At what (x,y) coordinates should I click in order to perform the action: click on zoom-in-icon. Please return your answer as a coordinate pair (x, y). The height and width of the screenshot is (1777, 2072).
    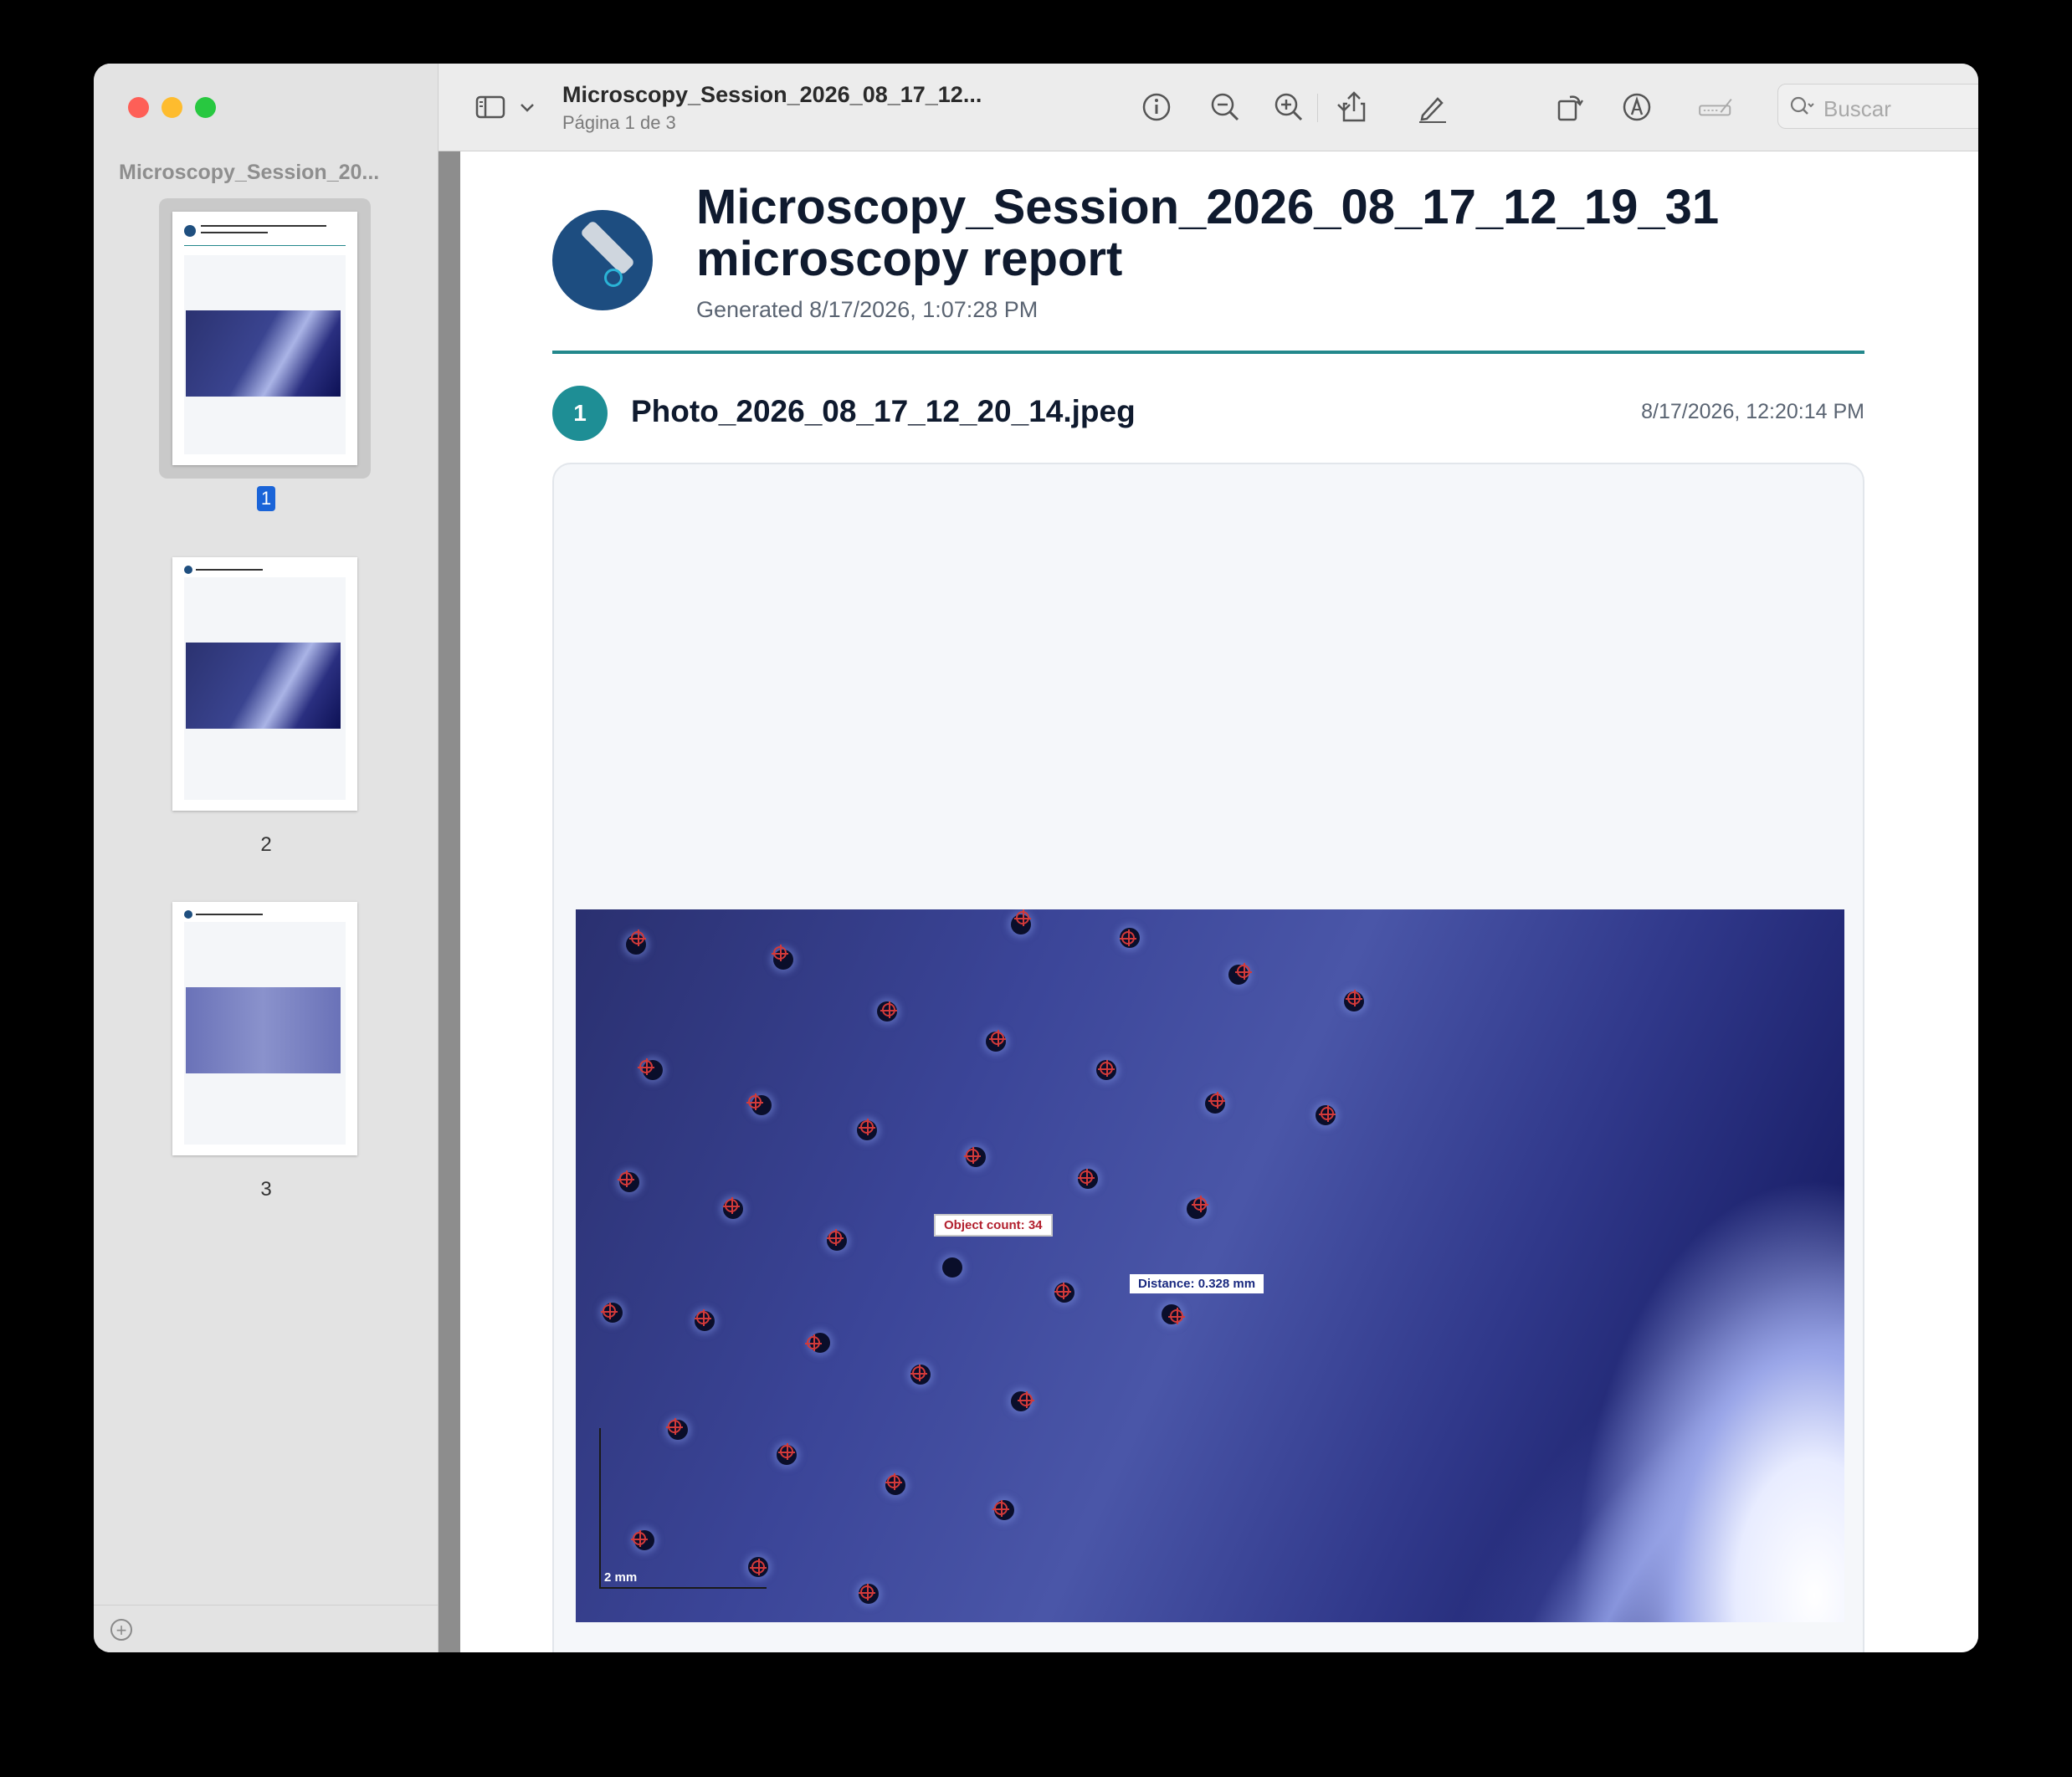
    Looking at the image, I should click on (1288, 107).